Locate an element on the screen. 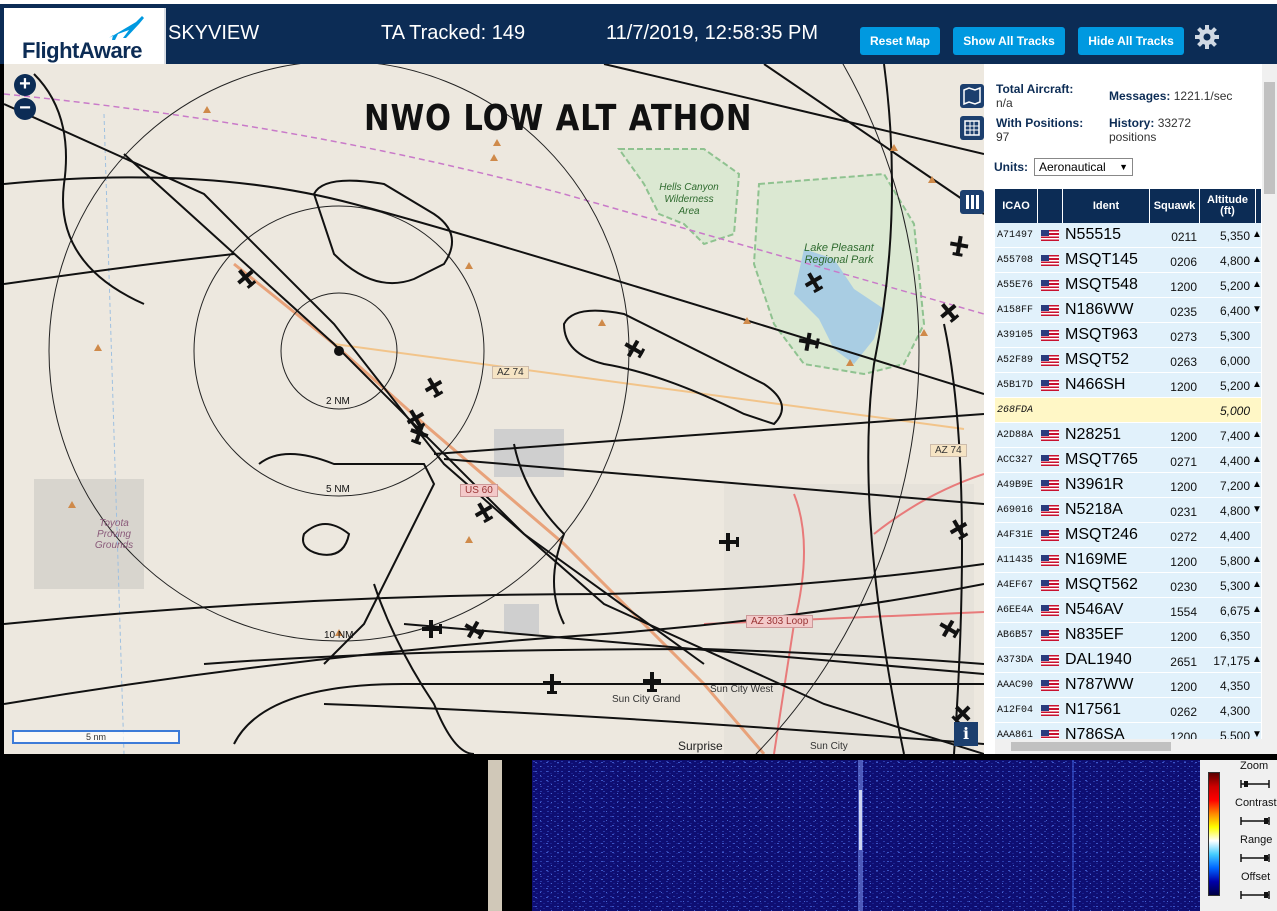 The image size is (1277, 911). info-button: i is located at coordinates (966, 734).